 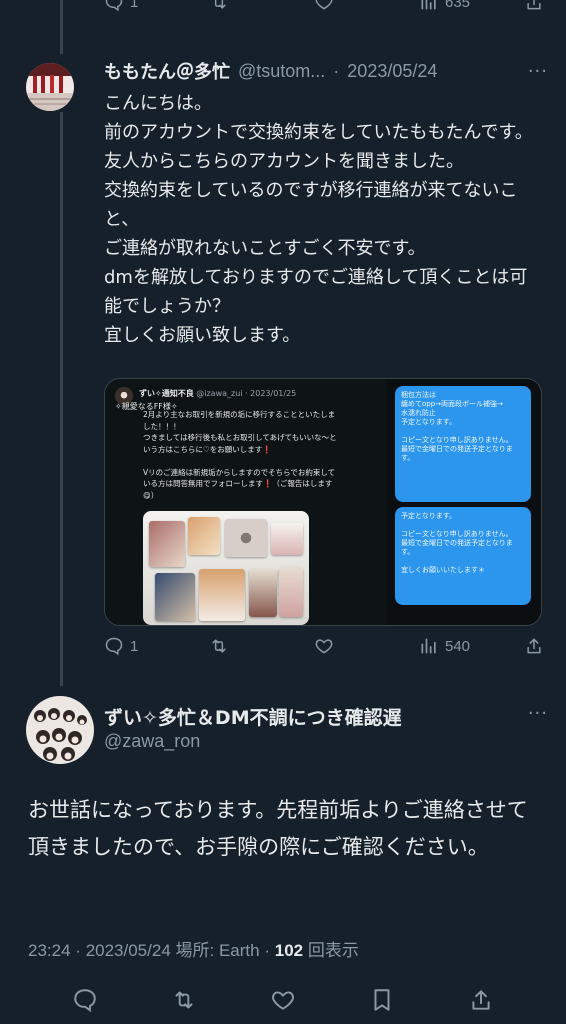 I want to click on display-name: ずい✧多忙＆DM不調につき確認遅, so click(x=253, y=716).